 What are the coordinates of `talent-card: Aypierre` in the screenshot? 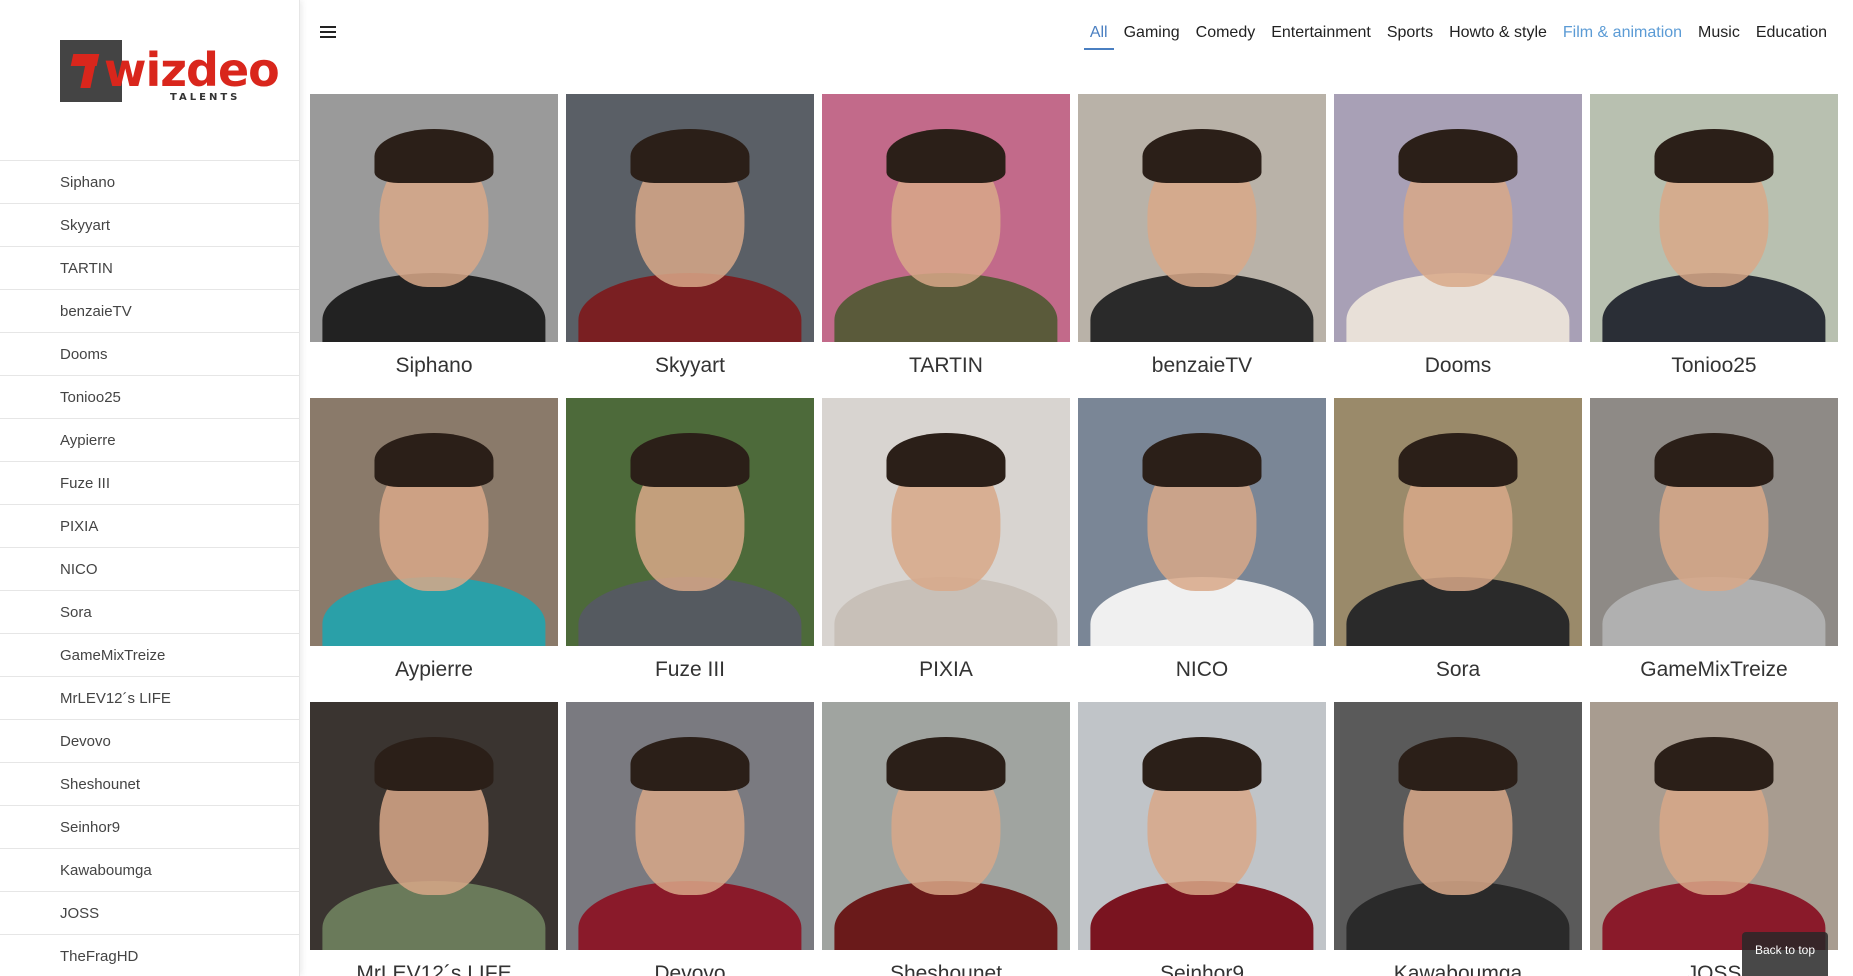 It's located at (434, 550).